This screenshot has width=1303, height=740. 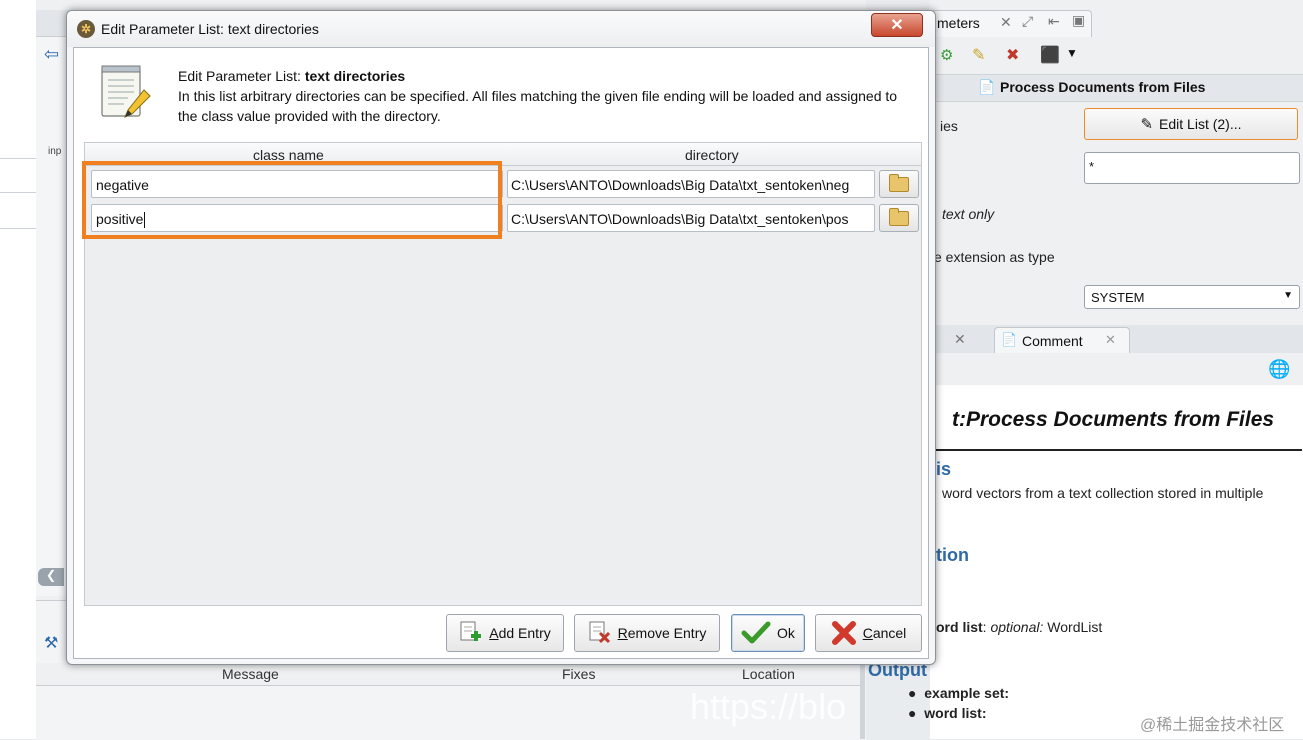 What do you see at coordinates (51, 577) in the screenshot?
I see `collapse-left-icon: ❮` at bounding box center [51, 577].